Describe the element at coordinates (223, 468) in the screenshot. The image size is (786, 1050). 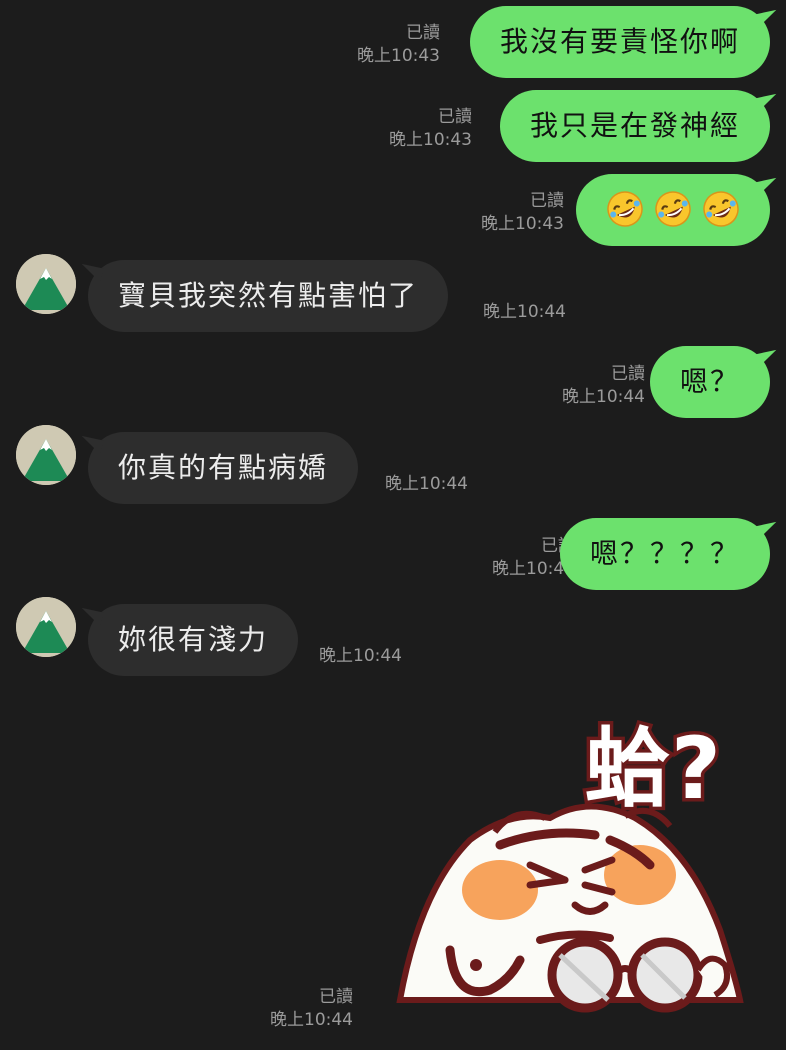
I see `incoming-message: 你真的有點病嬌` at that location.